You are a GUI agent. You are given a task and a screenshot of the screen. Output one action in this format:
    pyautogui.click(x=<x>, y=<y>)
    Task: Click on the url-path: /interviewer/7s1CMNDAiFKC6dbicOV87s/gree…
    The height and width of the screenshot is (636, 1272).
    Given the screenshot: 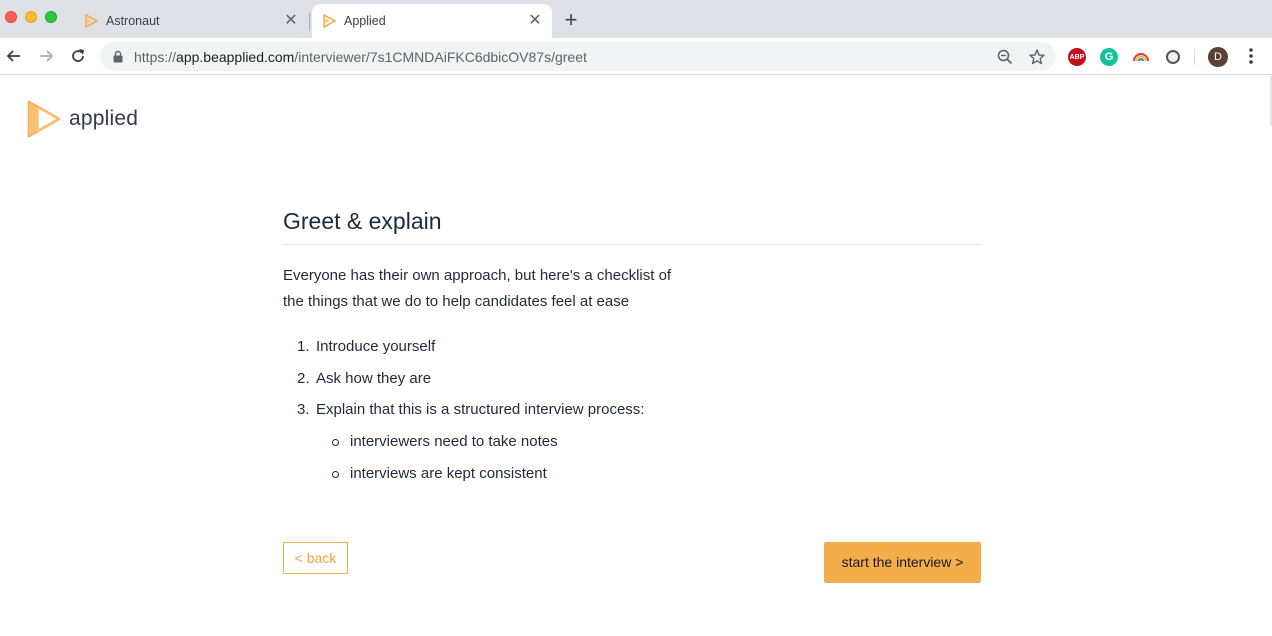 What is the action you would take?
    pyautogui.click(x=440, y=57)
    